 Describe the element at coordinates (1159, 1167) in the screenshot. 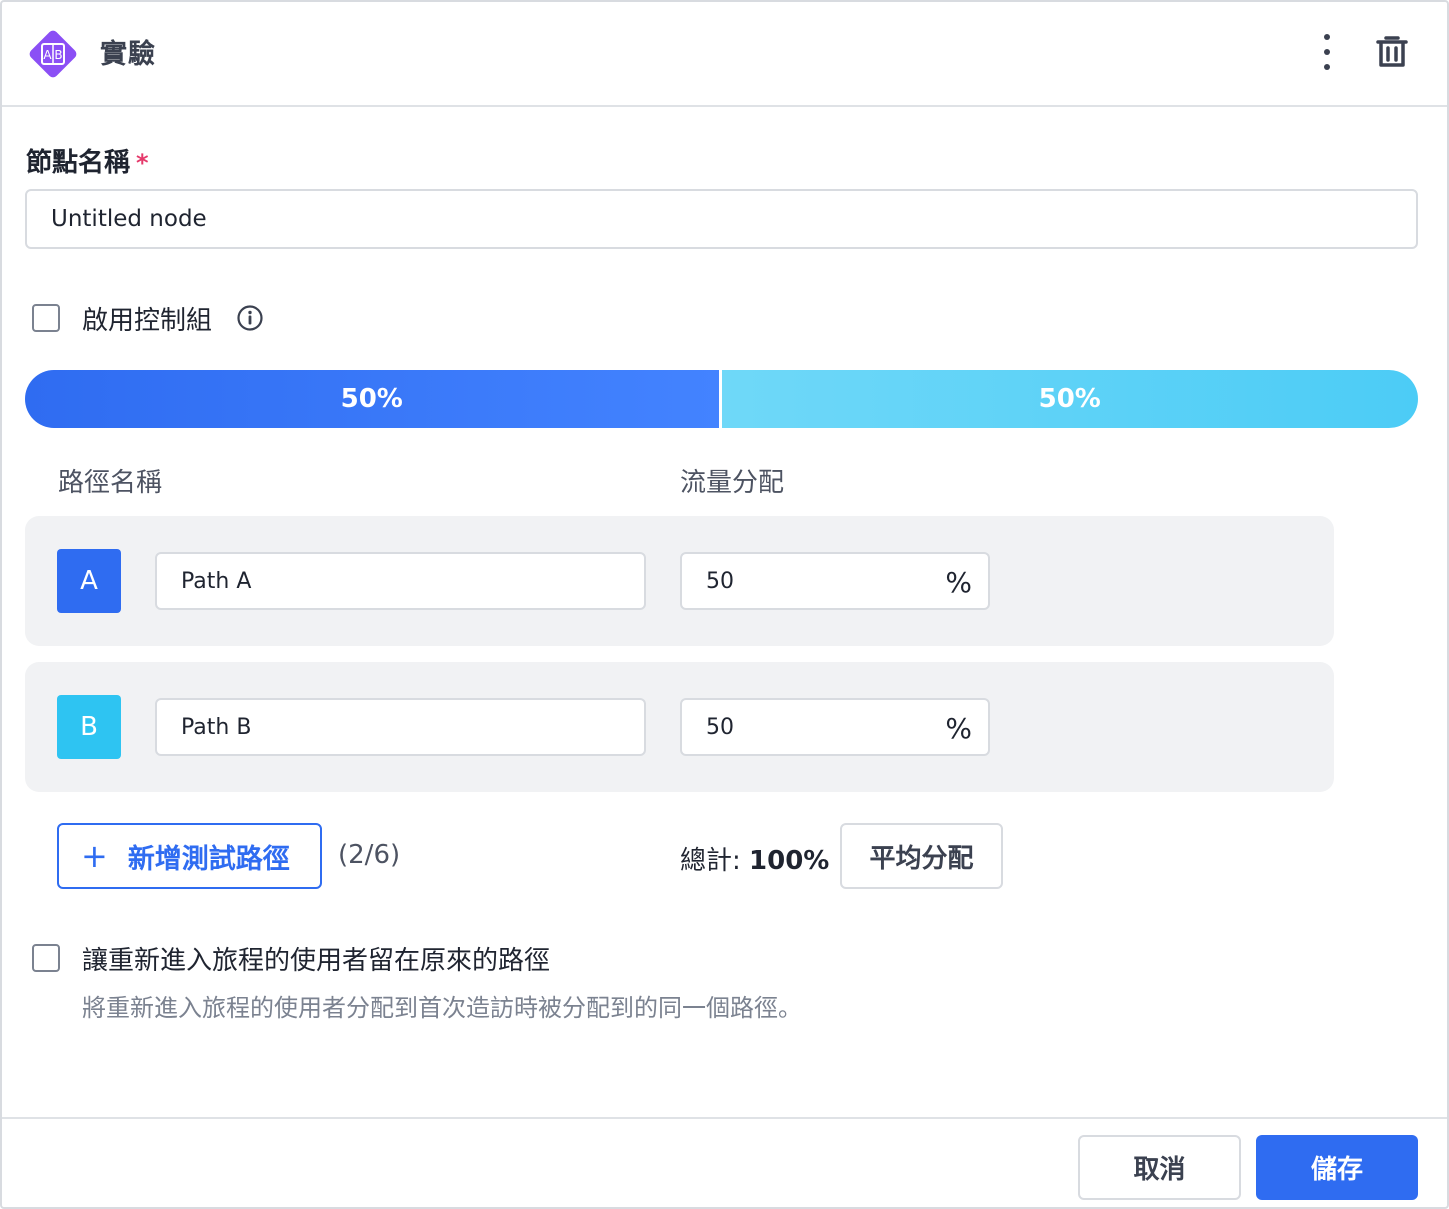

I see `cancel-button: 取消` at that location.